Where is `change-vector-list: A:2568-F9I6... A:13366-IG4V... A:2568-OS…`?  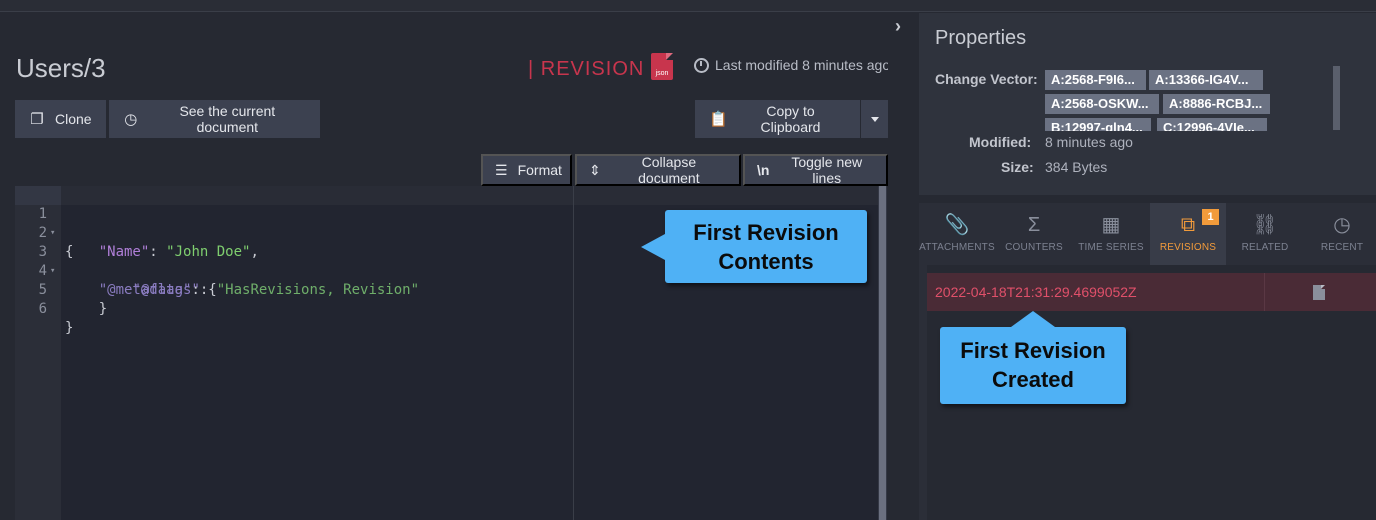 change-vector-list: A:2568-F9I6... A:13366-IG4V... A:2568-OS… is located at coordinates (1161, 100).